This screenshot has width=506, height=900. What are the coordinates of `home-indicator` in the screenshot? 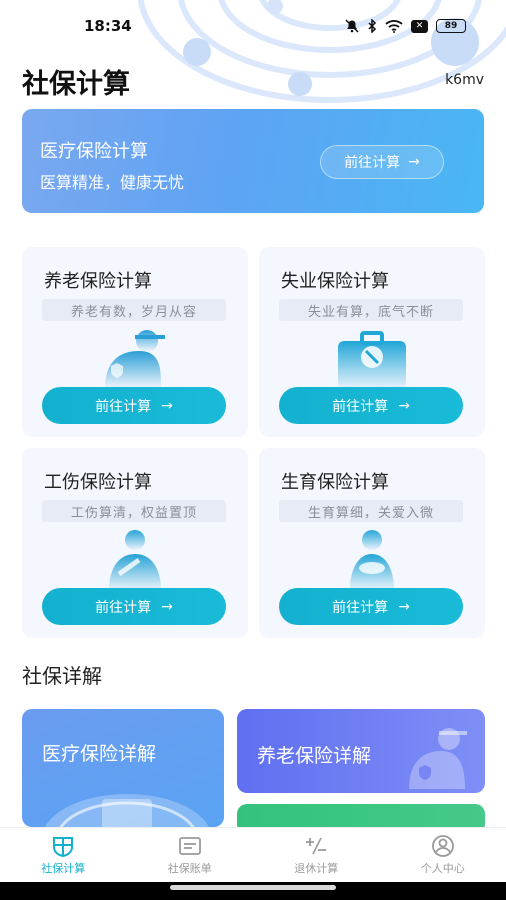 It's located at (253, 887).